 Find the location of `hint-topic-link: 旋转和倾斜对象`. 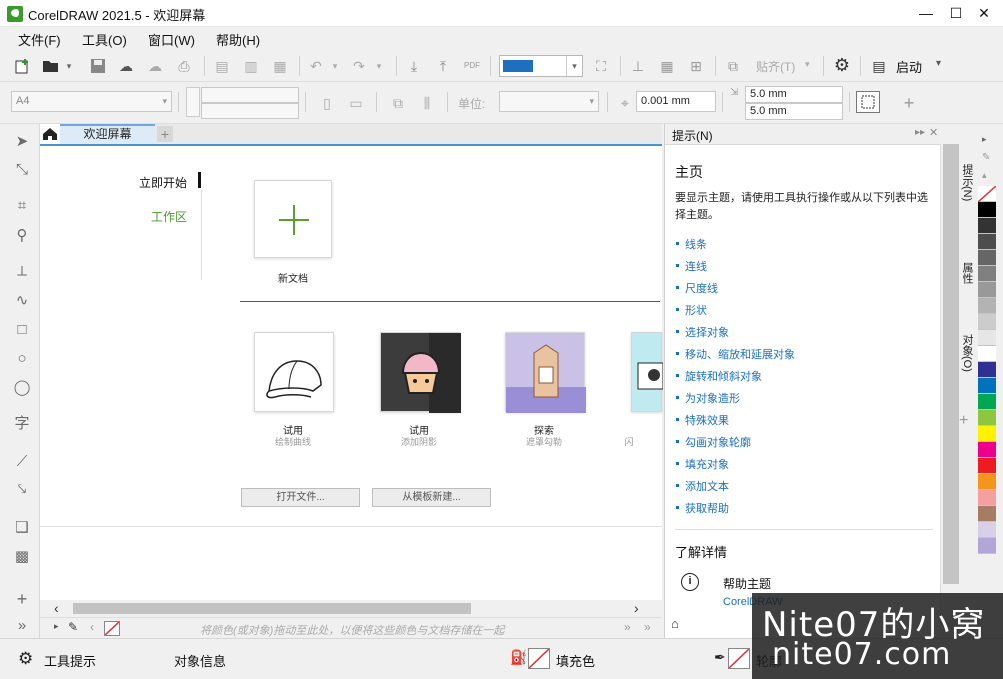

hint-topic-link: 旋转和倾斜对象 is located at coordinates (723, 376).